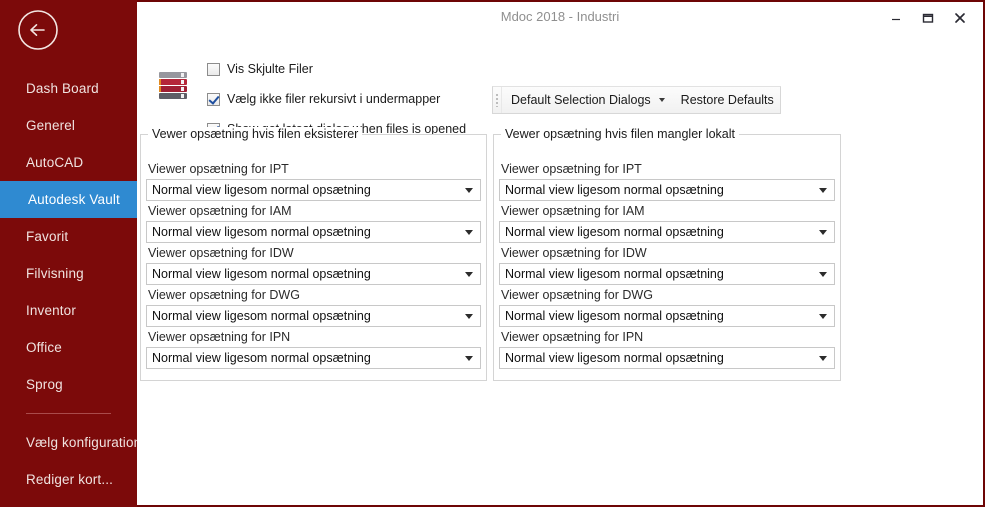 This screenshot has width=985, height=507. I want to click on checkbox-vis-skjulte-filer: Vis Skjulte Filer, so click(336, 69).